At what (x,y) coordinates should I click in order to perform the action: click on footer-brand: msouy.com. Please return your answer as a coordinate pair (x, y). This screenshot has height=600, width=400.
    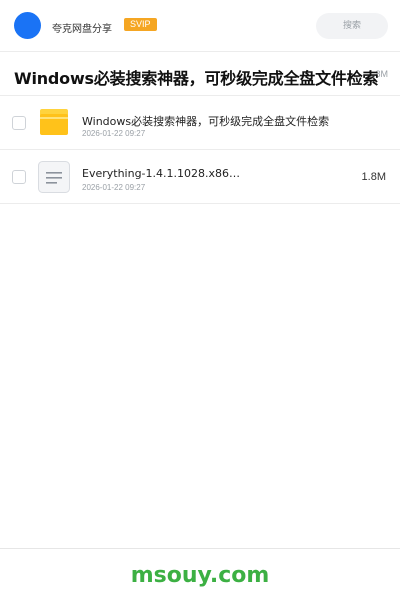
    Looking at the image, I should click on (200, 575).